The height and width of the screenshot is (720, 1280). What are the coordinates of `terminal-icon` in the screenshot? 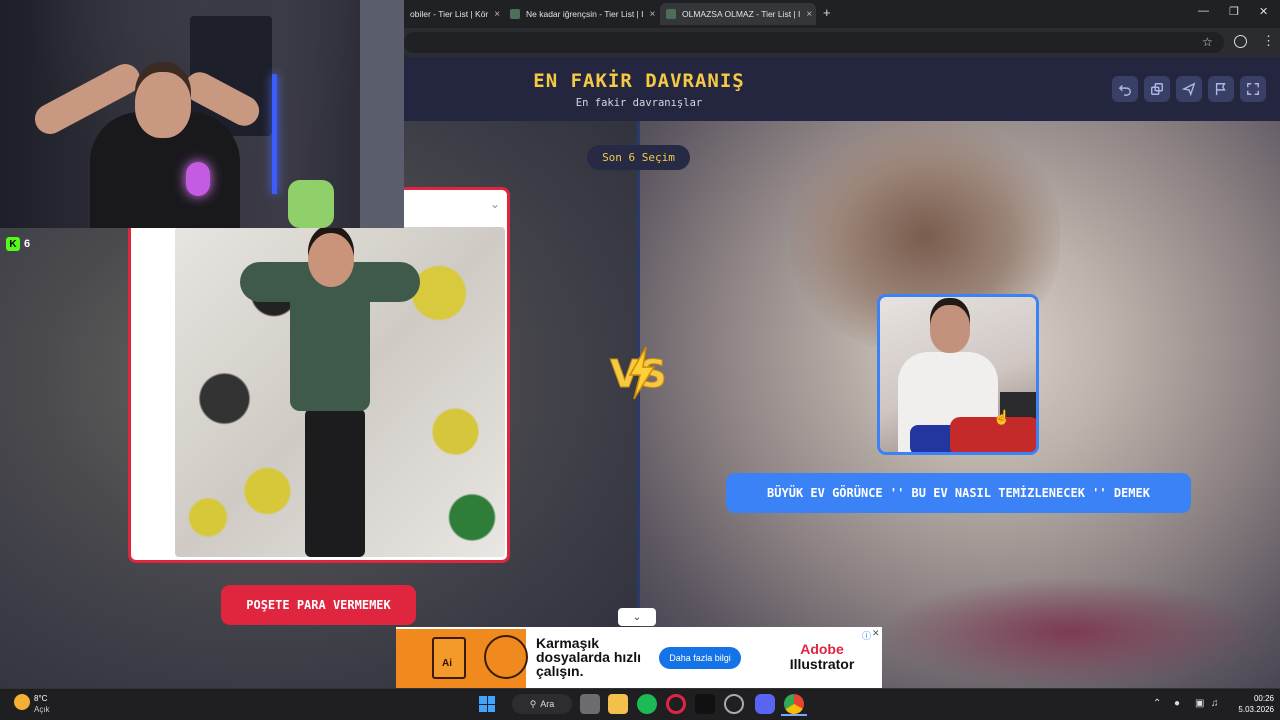 It's located at (705, 704).